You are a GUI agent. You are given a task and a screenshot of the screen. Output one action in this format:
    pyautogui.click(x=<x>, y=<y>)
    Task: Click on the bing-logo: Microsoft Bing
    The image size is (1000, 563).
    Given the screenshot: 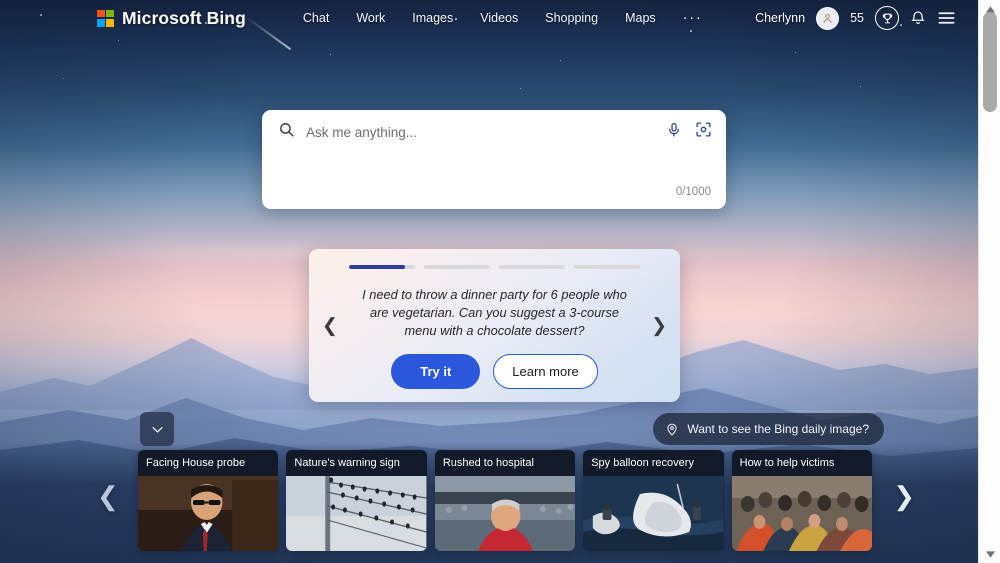 What is the action you would take?
    pyautogui.click(x=171, y=18)
    